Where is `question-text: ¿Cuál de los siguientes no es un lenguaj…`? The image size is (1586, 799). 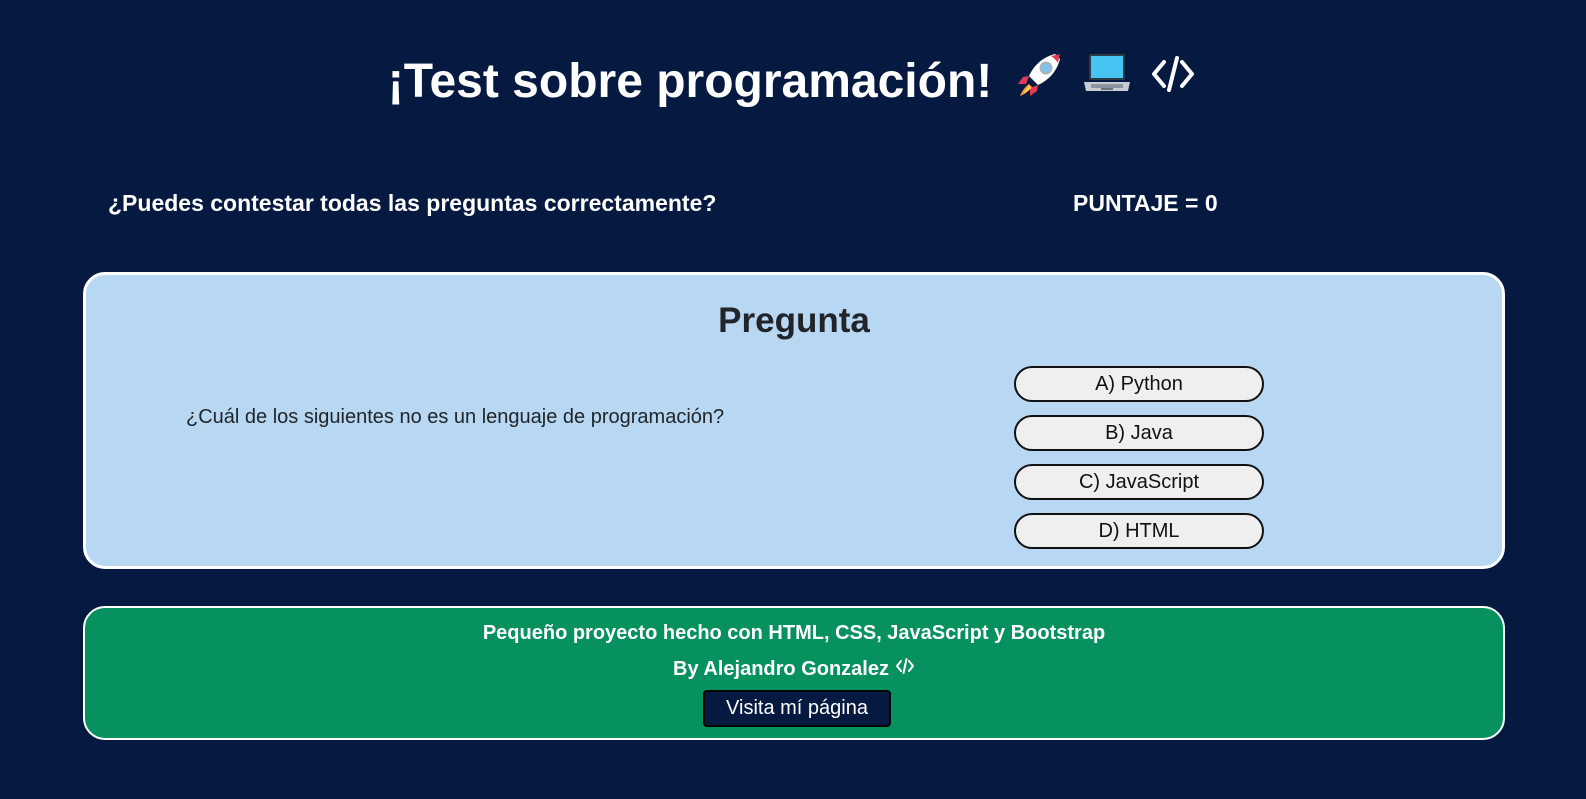
question-text: ¿Cuál de los siguientes no es un lenguaj… is located at coordinates (455, 417).